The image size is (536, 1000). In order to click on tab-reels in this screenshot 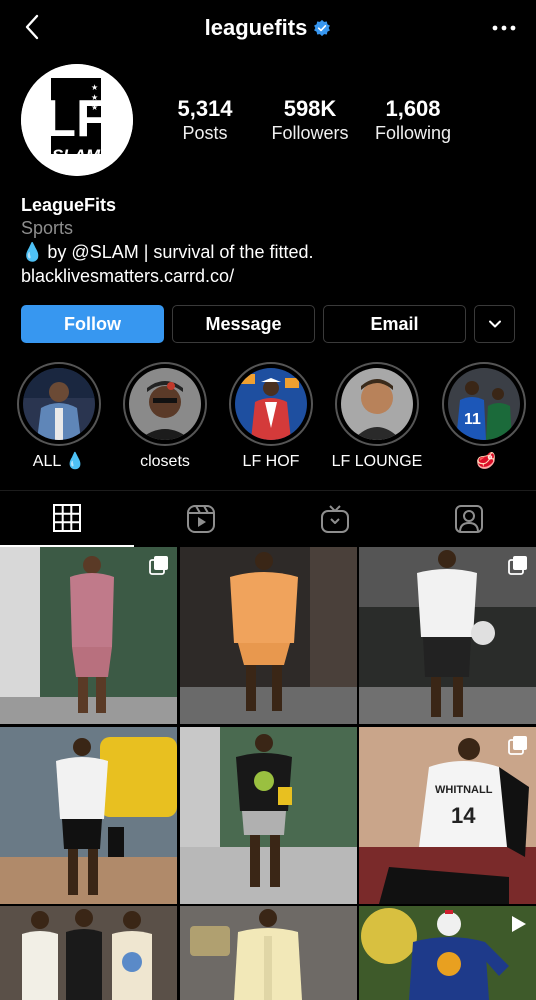, I will do `click(201, 519)`.